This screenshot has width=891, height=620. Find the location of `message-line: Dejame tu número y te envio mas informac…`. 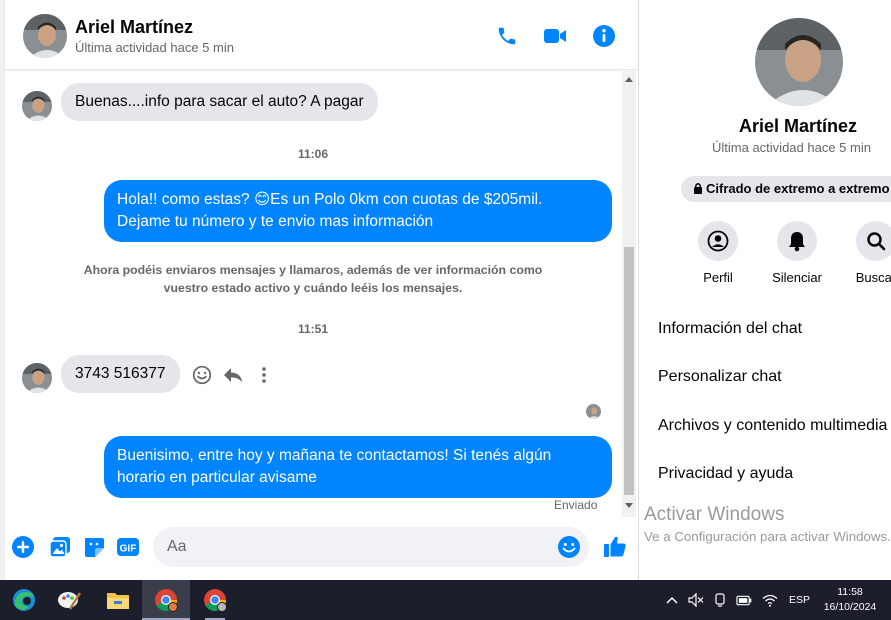

message-line: Dejame tu número y te envio mas informac… is located at coordinates (275, 221).